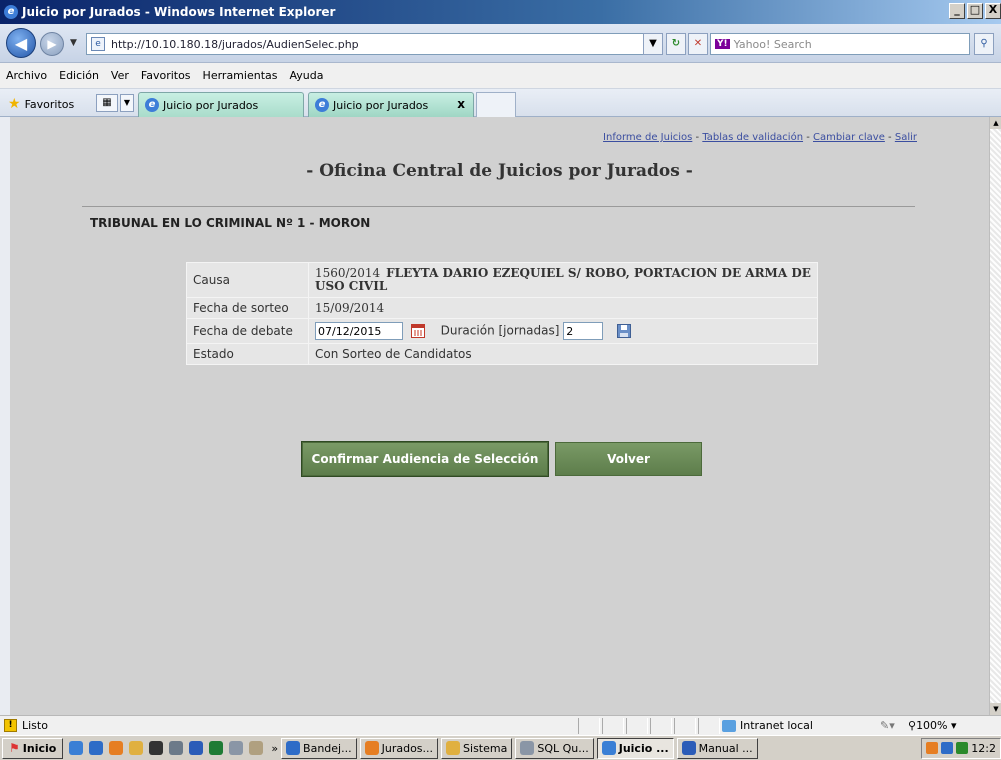 Image resolution: width=1001 pixels, height=760 pixels. What do you see at coordinates (461, 104) in the screenshot?
I see `close-tab-icon: x` at bounding box center [461, 104].